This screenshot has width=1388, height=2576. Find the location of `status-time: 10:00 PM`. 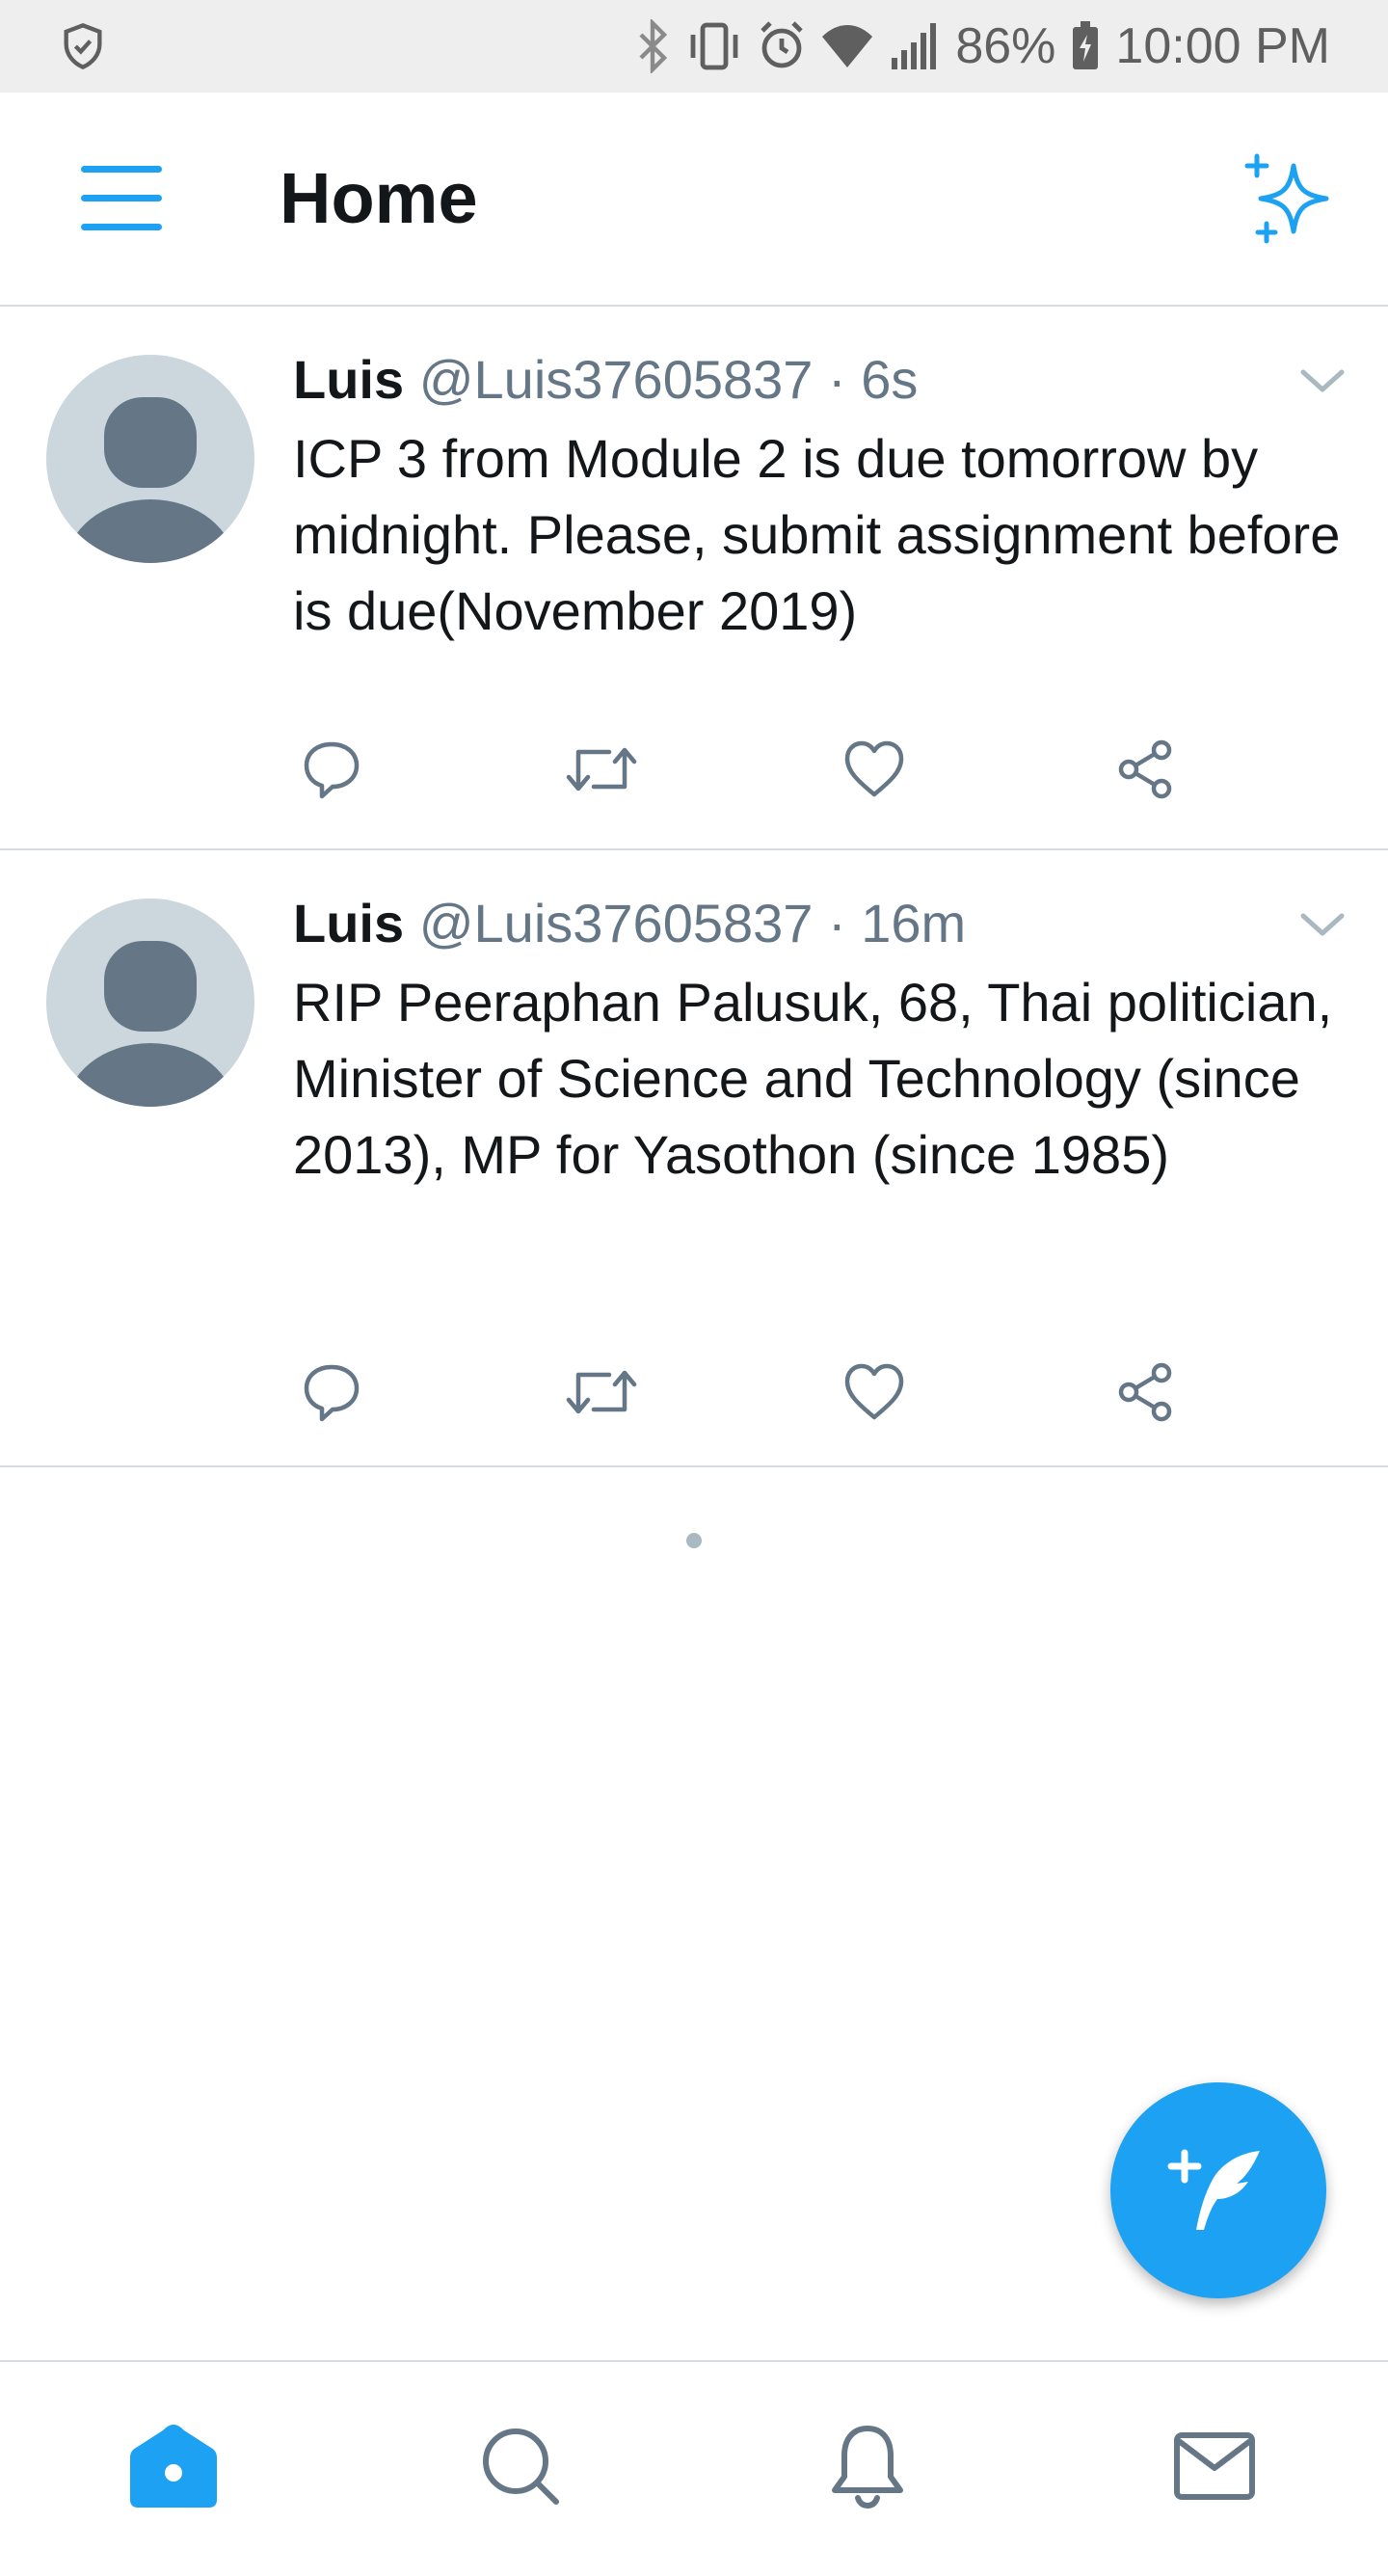

status-time: 10:00 PM is located at coordinates (1222, 46).